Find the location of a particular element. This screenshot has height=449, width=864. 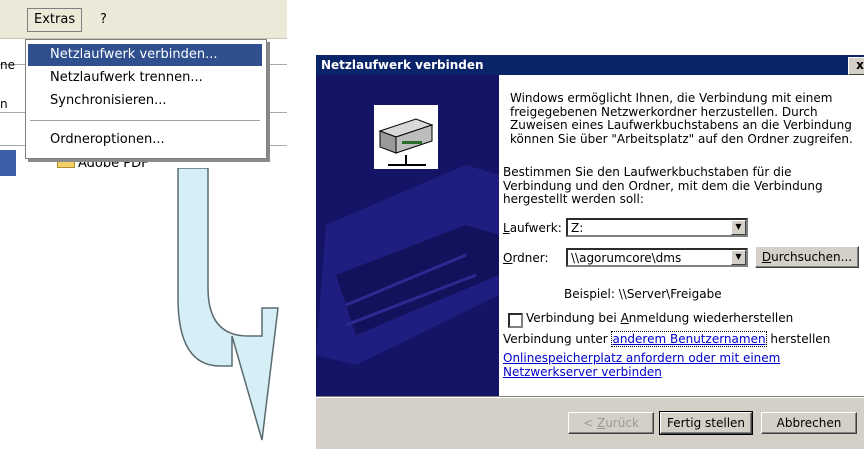

back-button: < Zurück is located at coordinates (611, 423).